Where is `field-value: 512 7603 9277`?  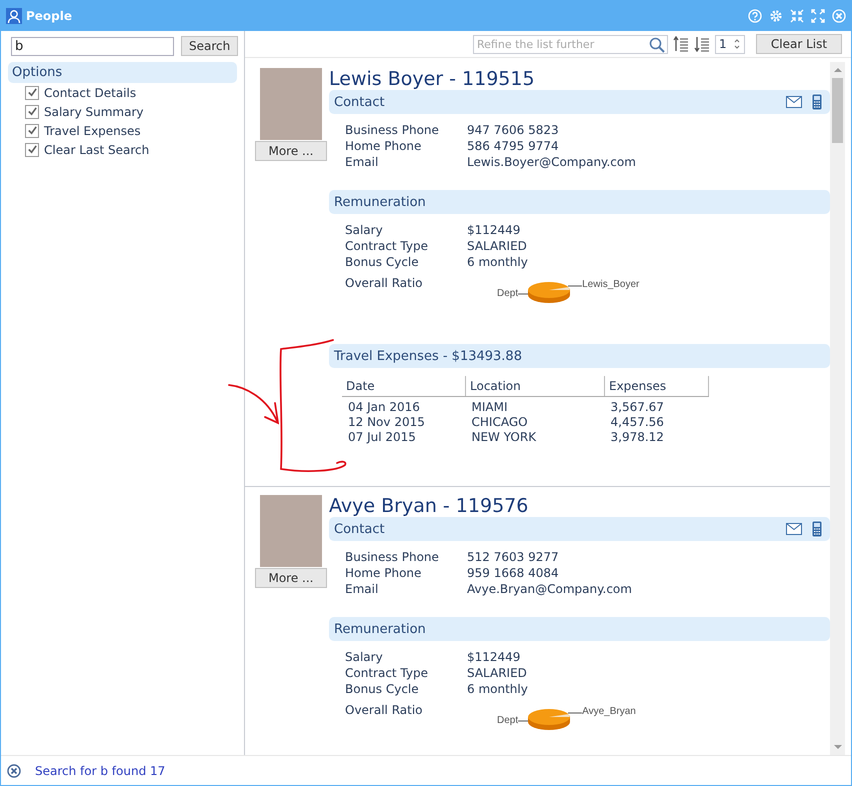
field-value: 512 7603 9277 is located at coordinates (513, 557).